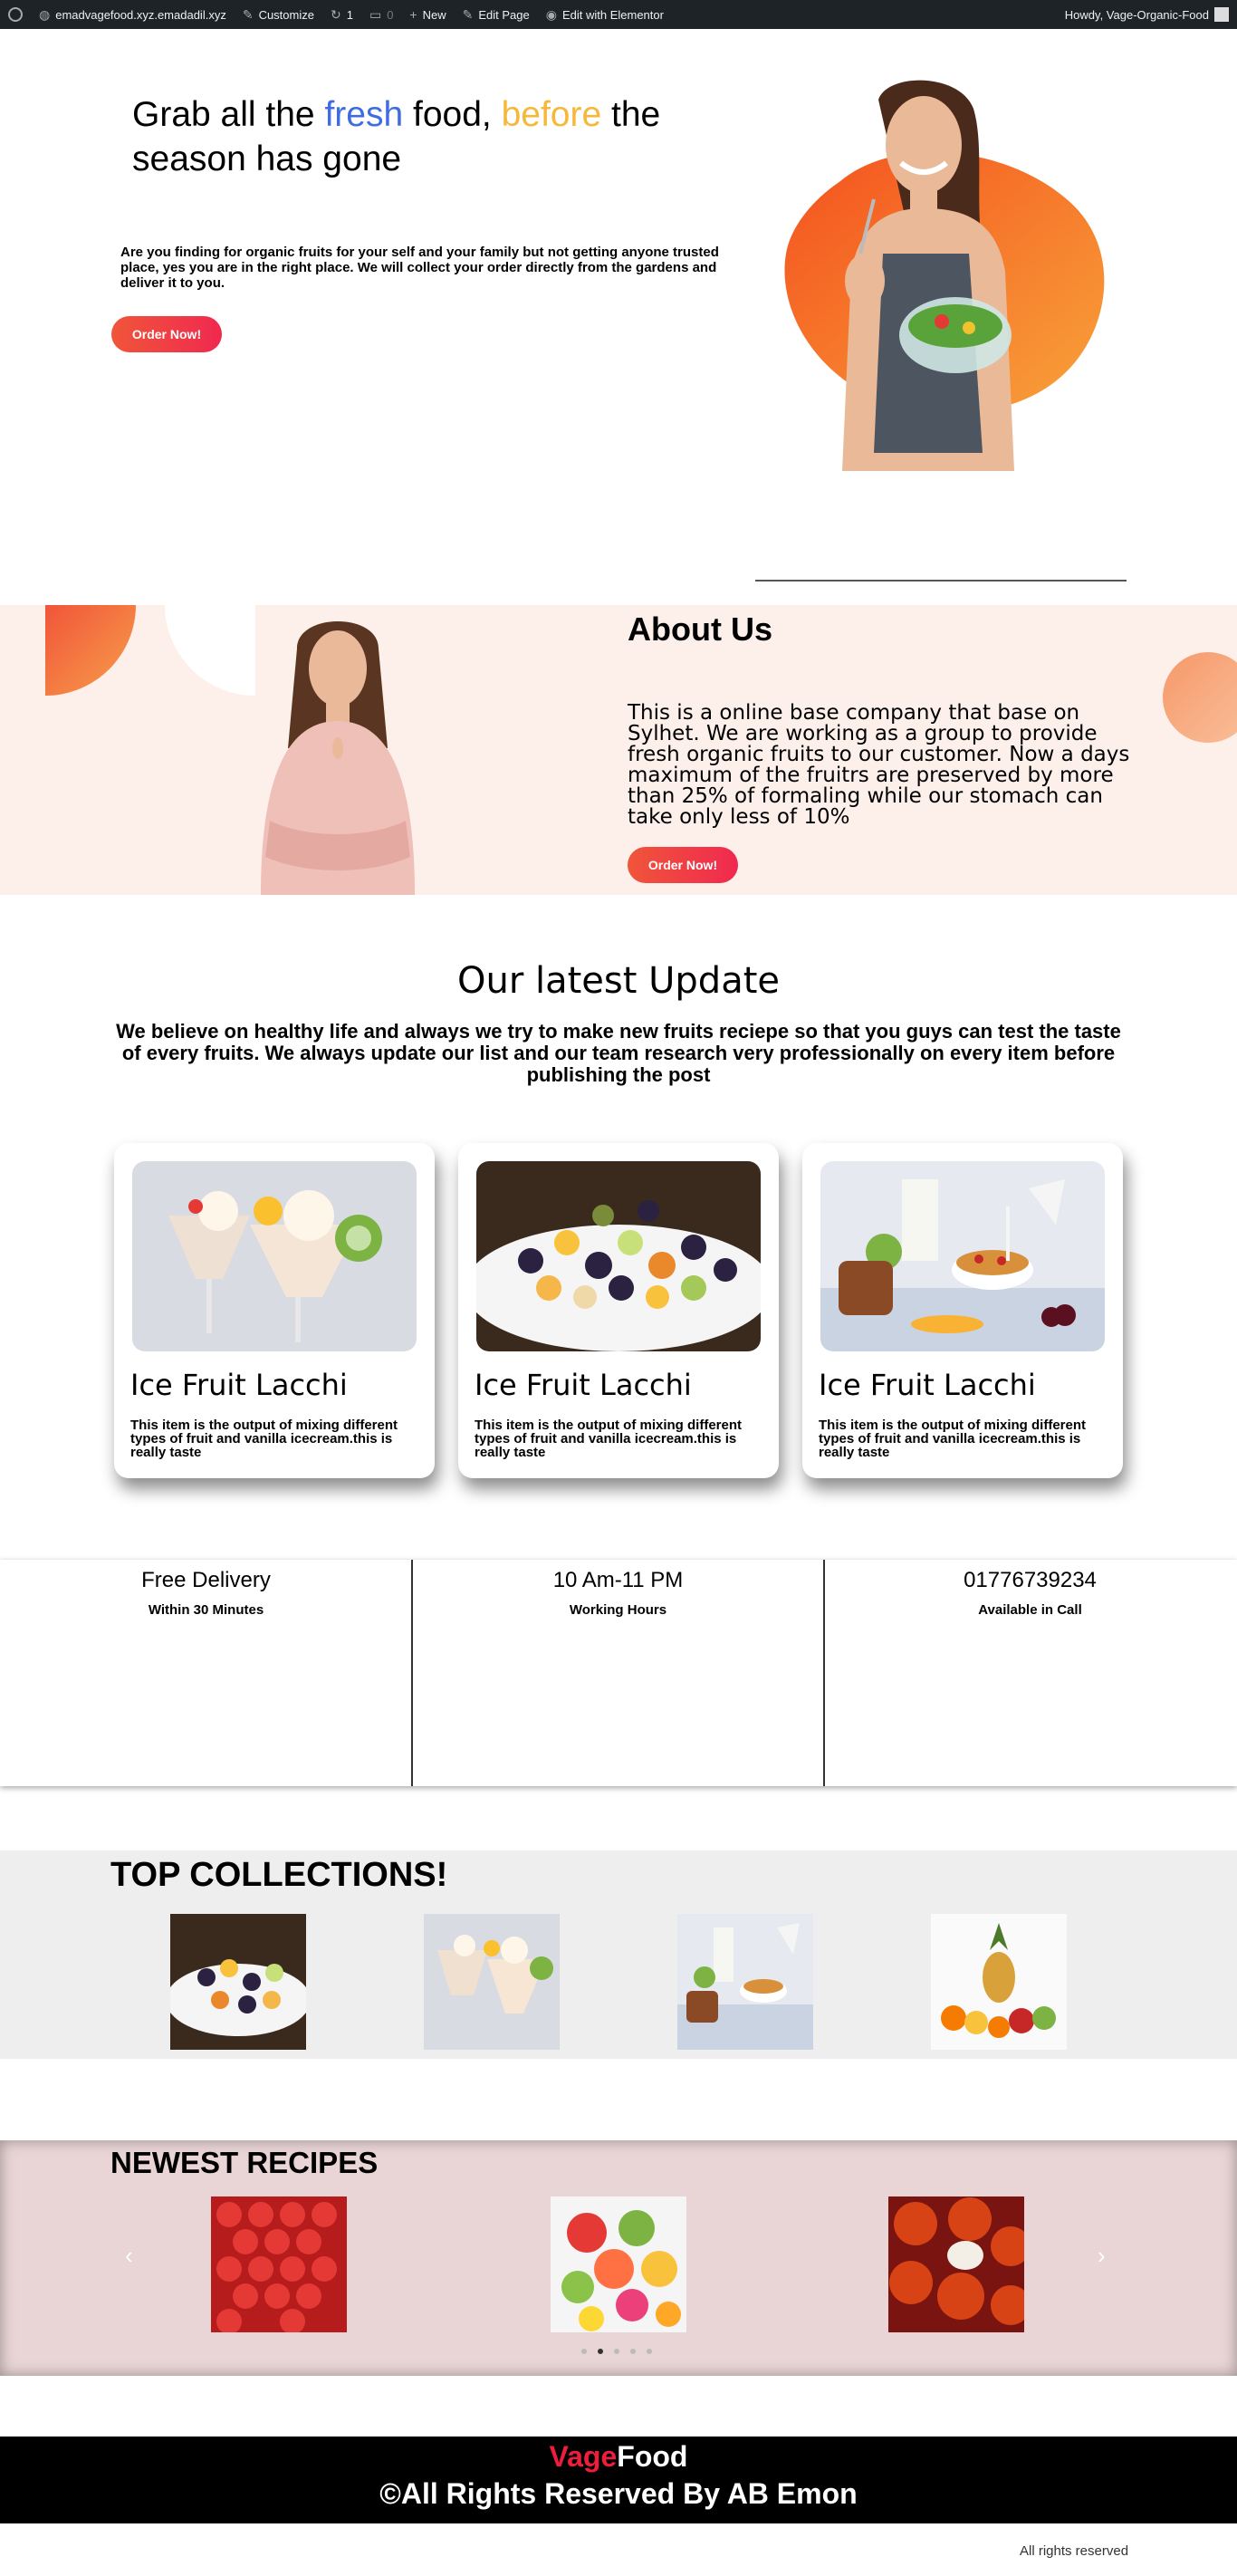 This screenshot has height=2576, width=1237. Describe the element at coordinates (618, 1256) in the screenshot. I see `fruit-salad-plate-image` at that location.